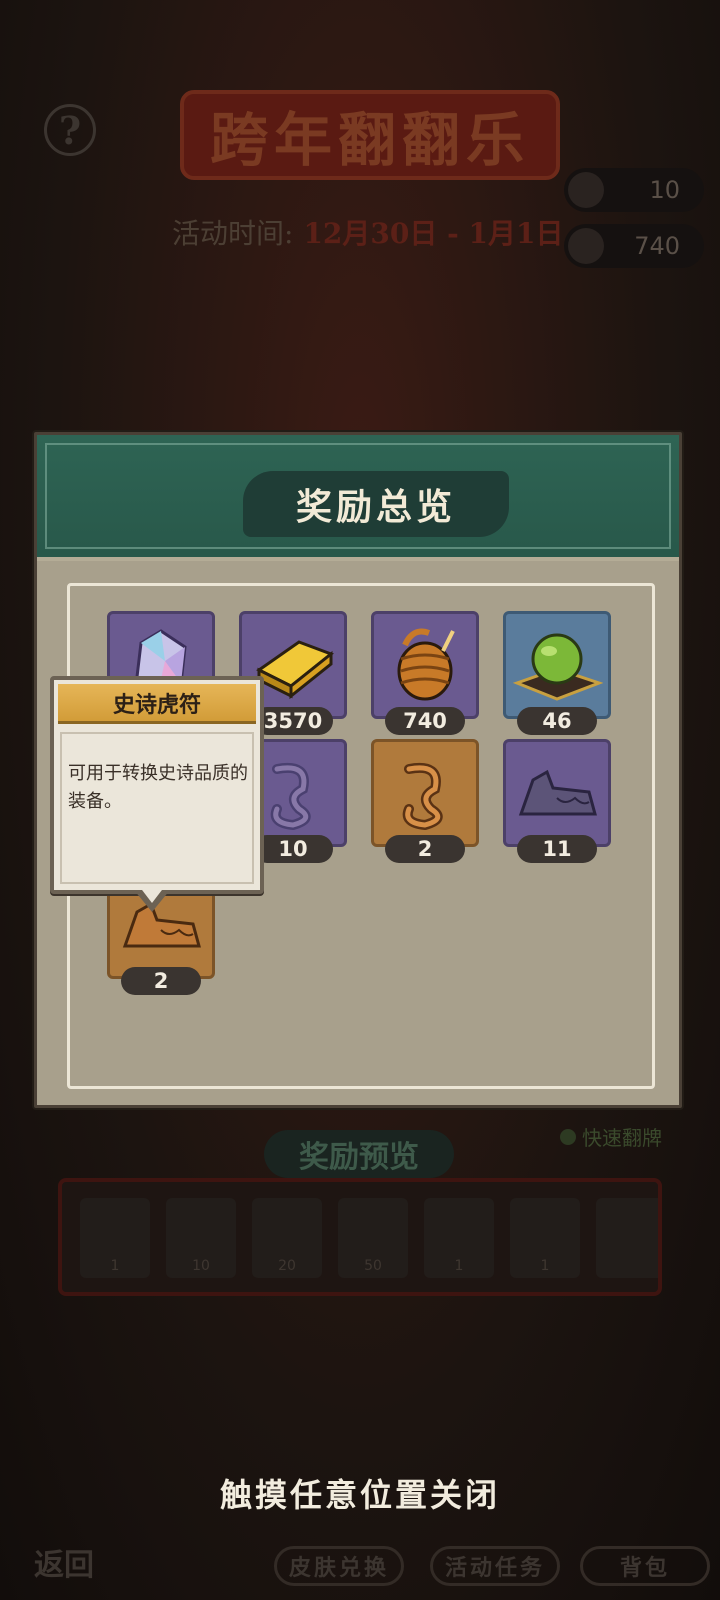 Image resolution: width=720 pixels, height=1600 pixels. I want to click on item-tooltip: 史诗虎符 可用于转换史诗品质的装备。, so click(157, 785).